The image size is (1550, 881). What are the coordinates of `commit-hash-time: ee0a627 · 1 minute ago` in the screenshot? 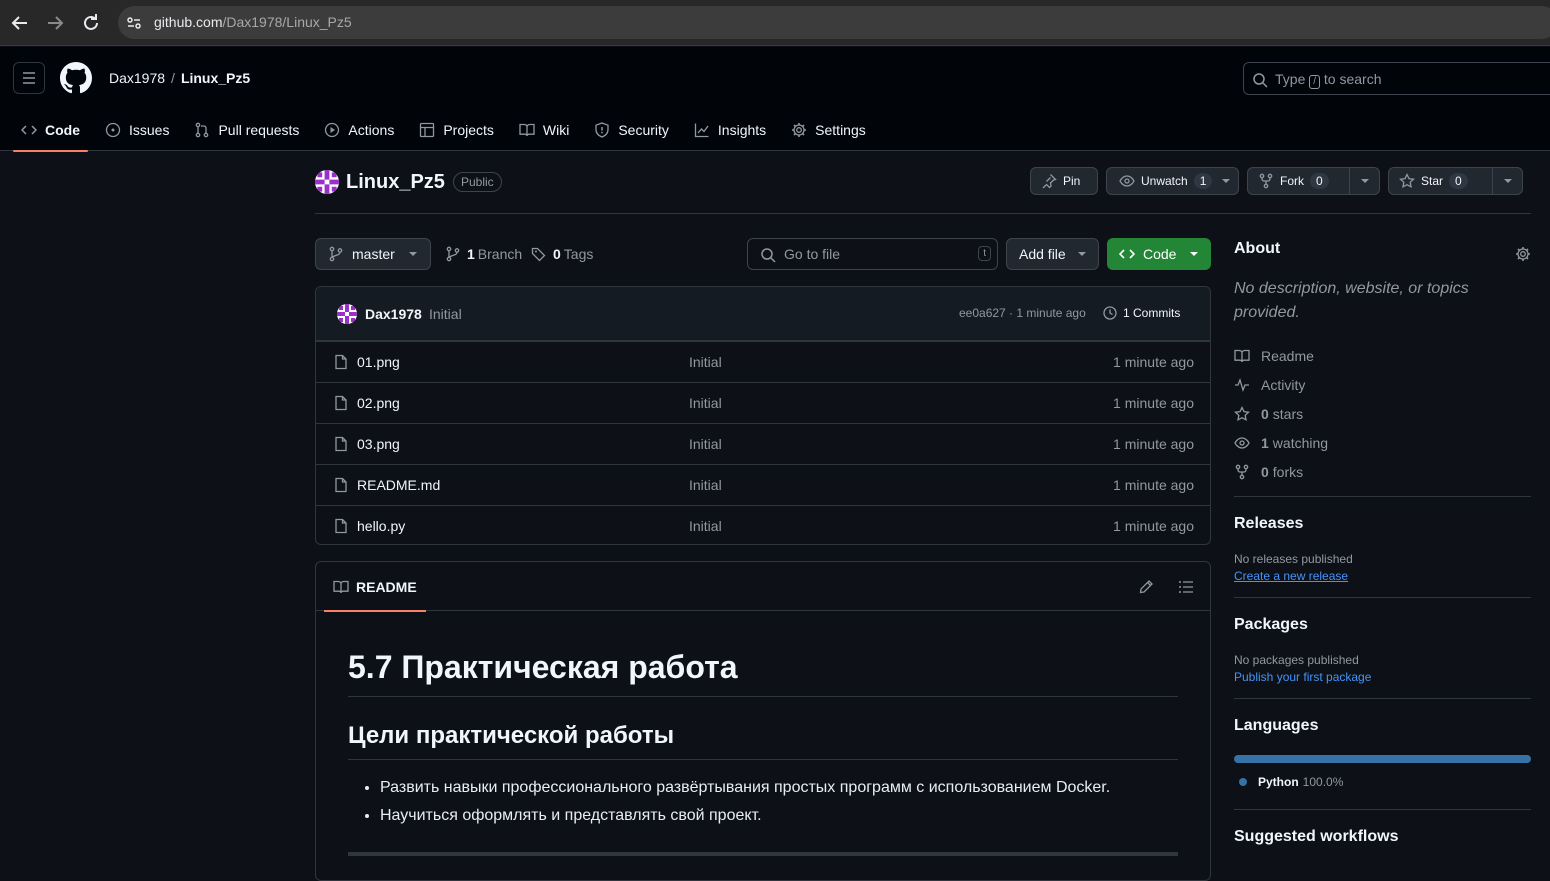 It's located at (1022, 313).